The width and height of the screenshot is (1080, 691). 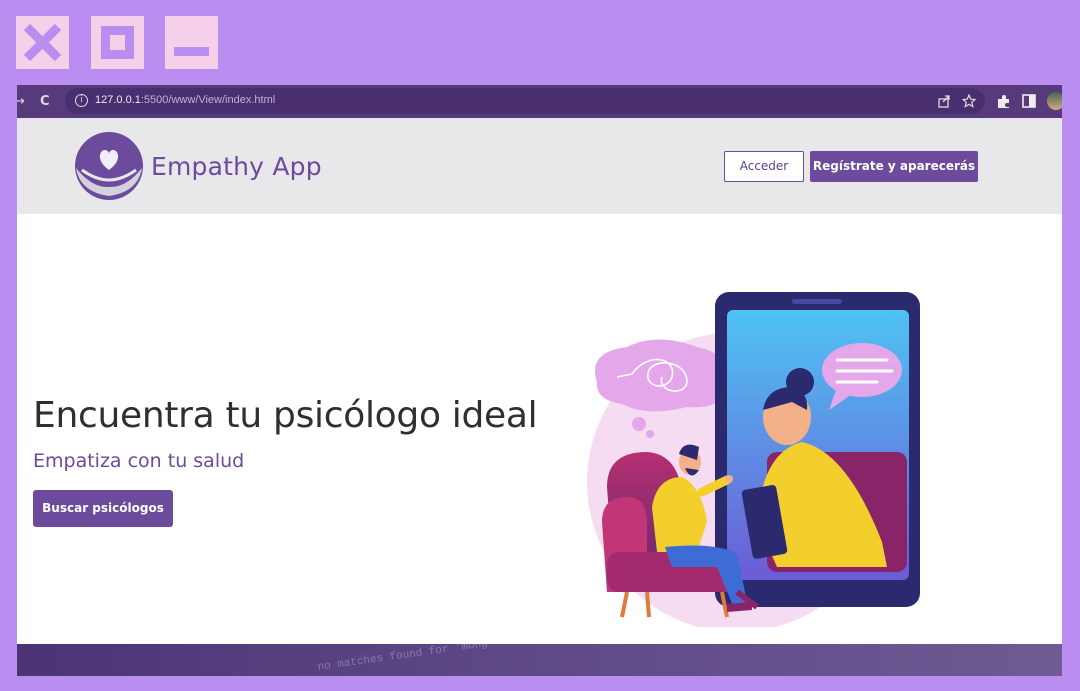 I want to click on back-button: →, so click(x=21, y=101).